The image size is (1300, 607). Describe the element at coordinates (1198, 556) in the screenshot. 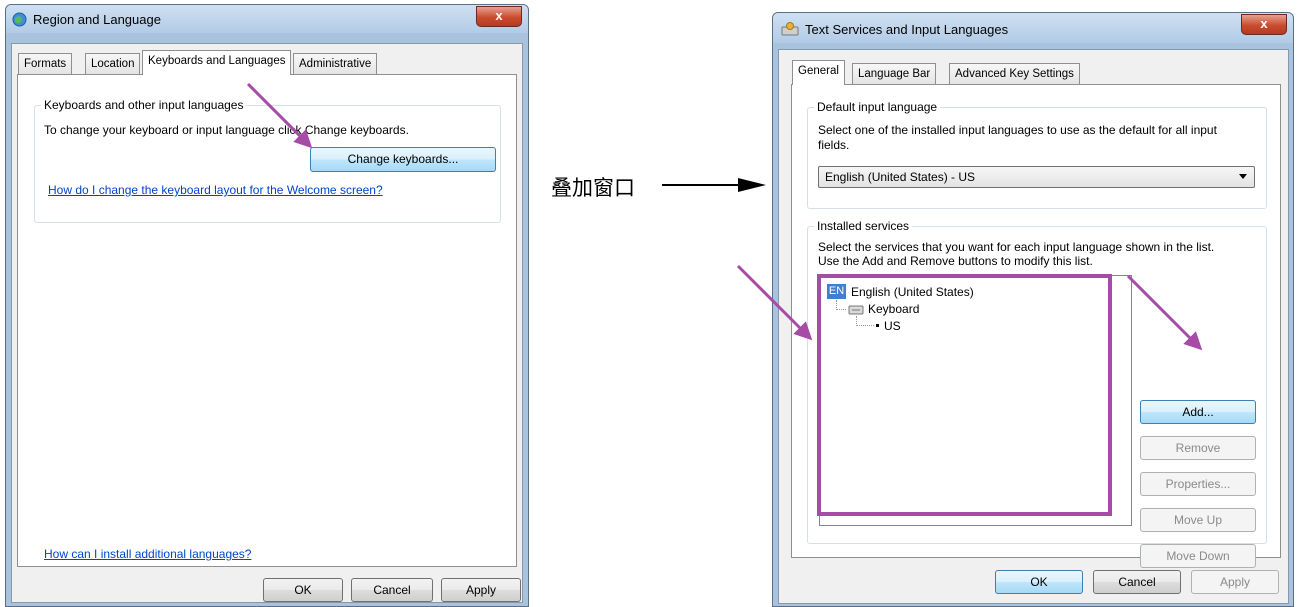

I see `move-down-button: Move Down` at that location.